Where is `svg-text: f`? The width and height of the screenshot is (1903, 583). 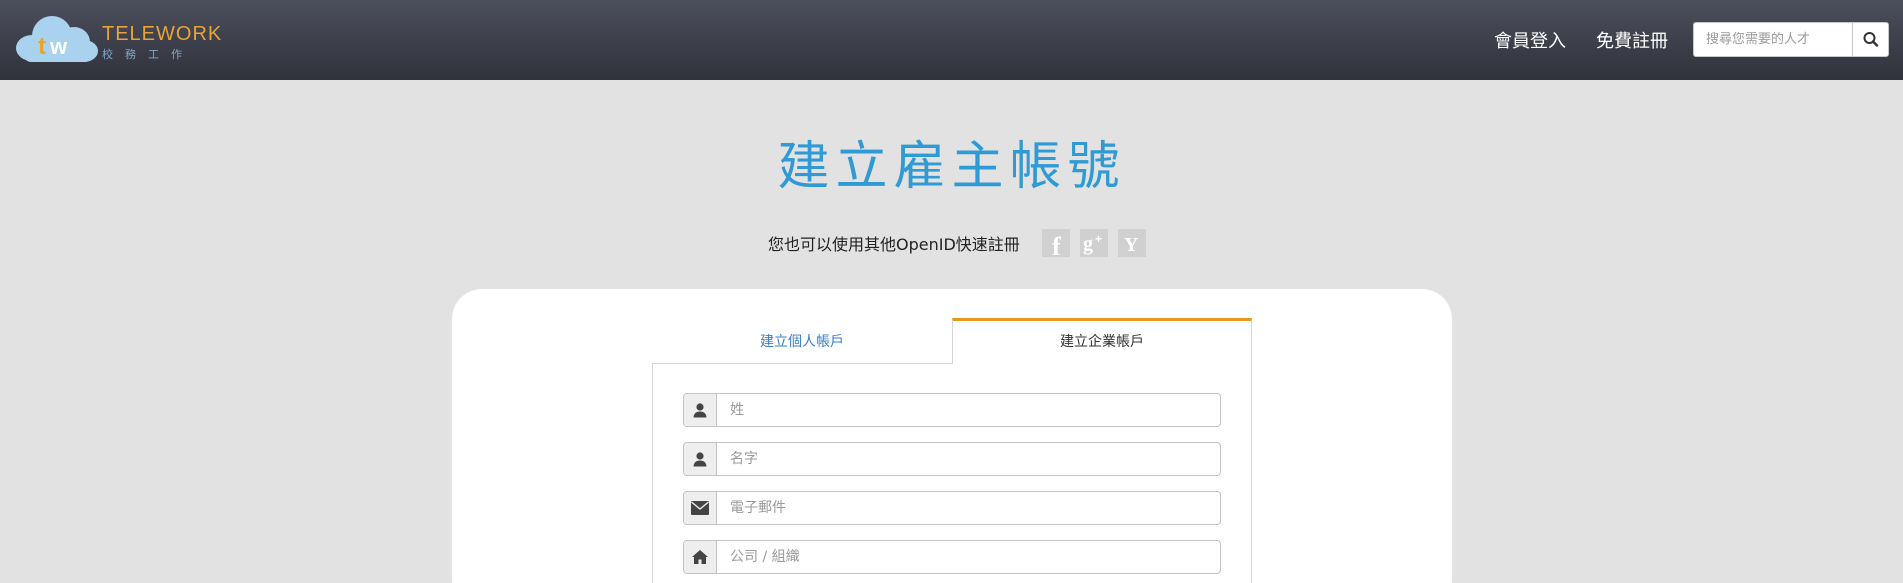 svg-text: f is located at coordinates (1056, 244).